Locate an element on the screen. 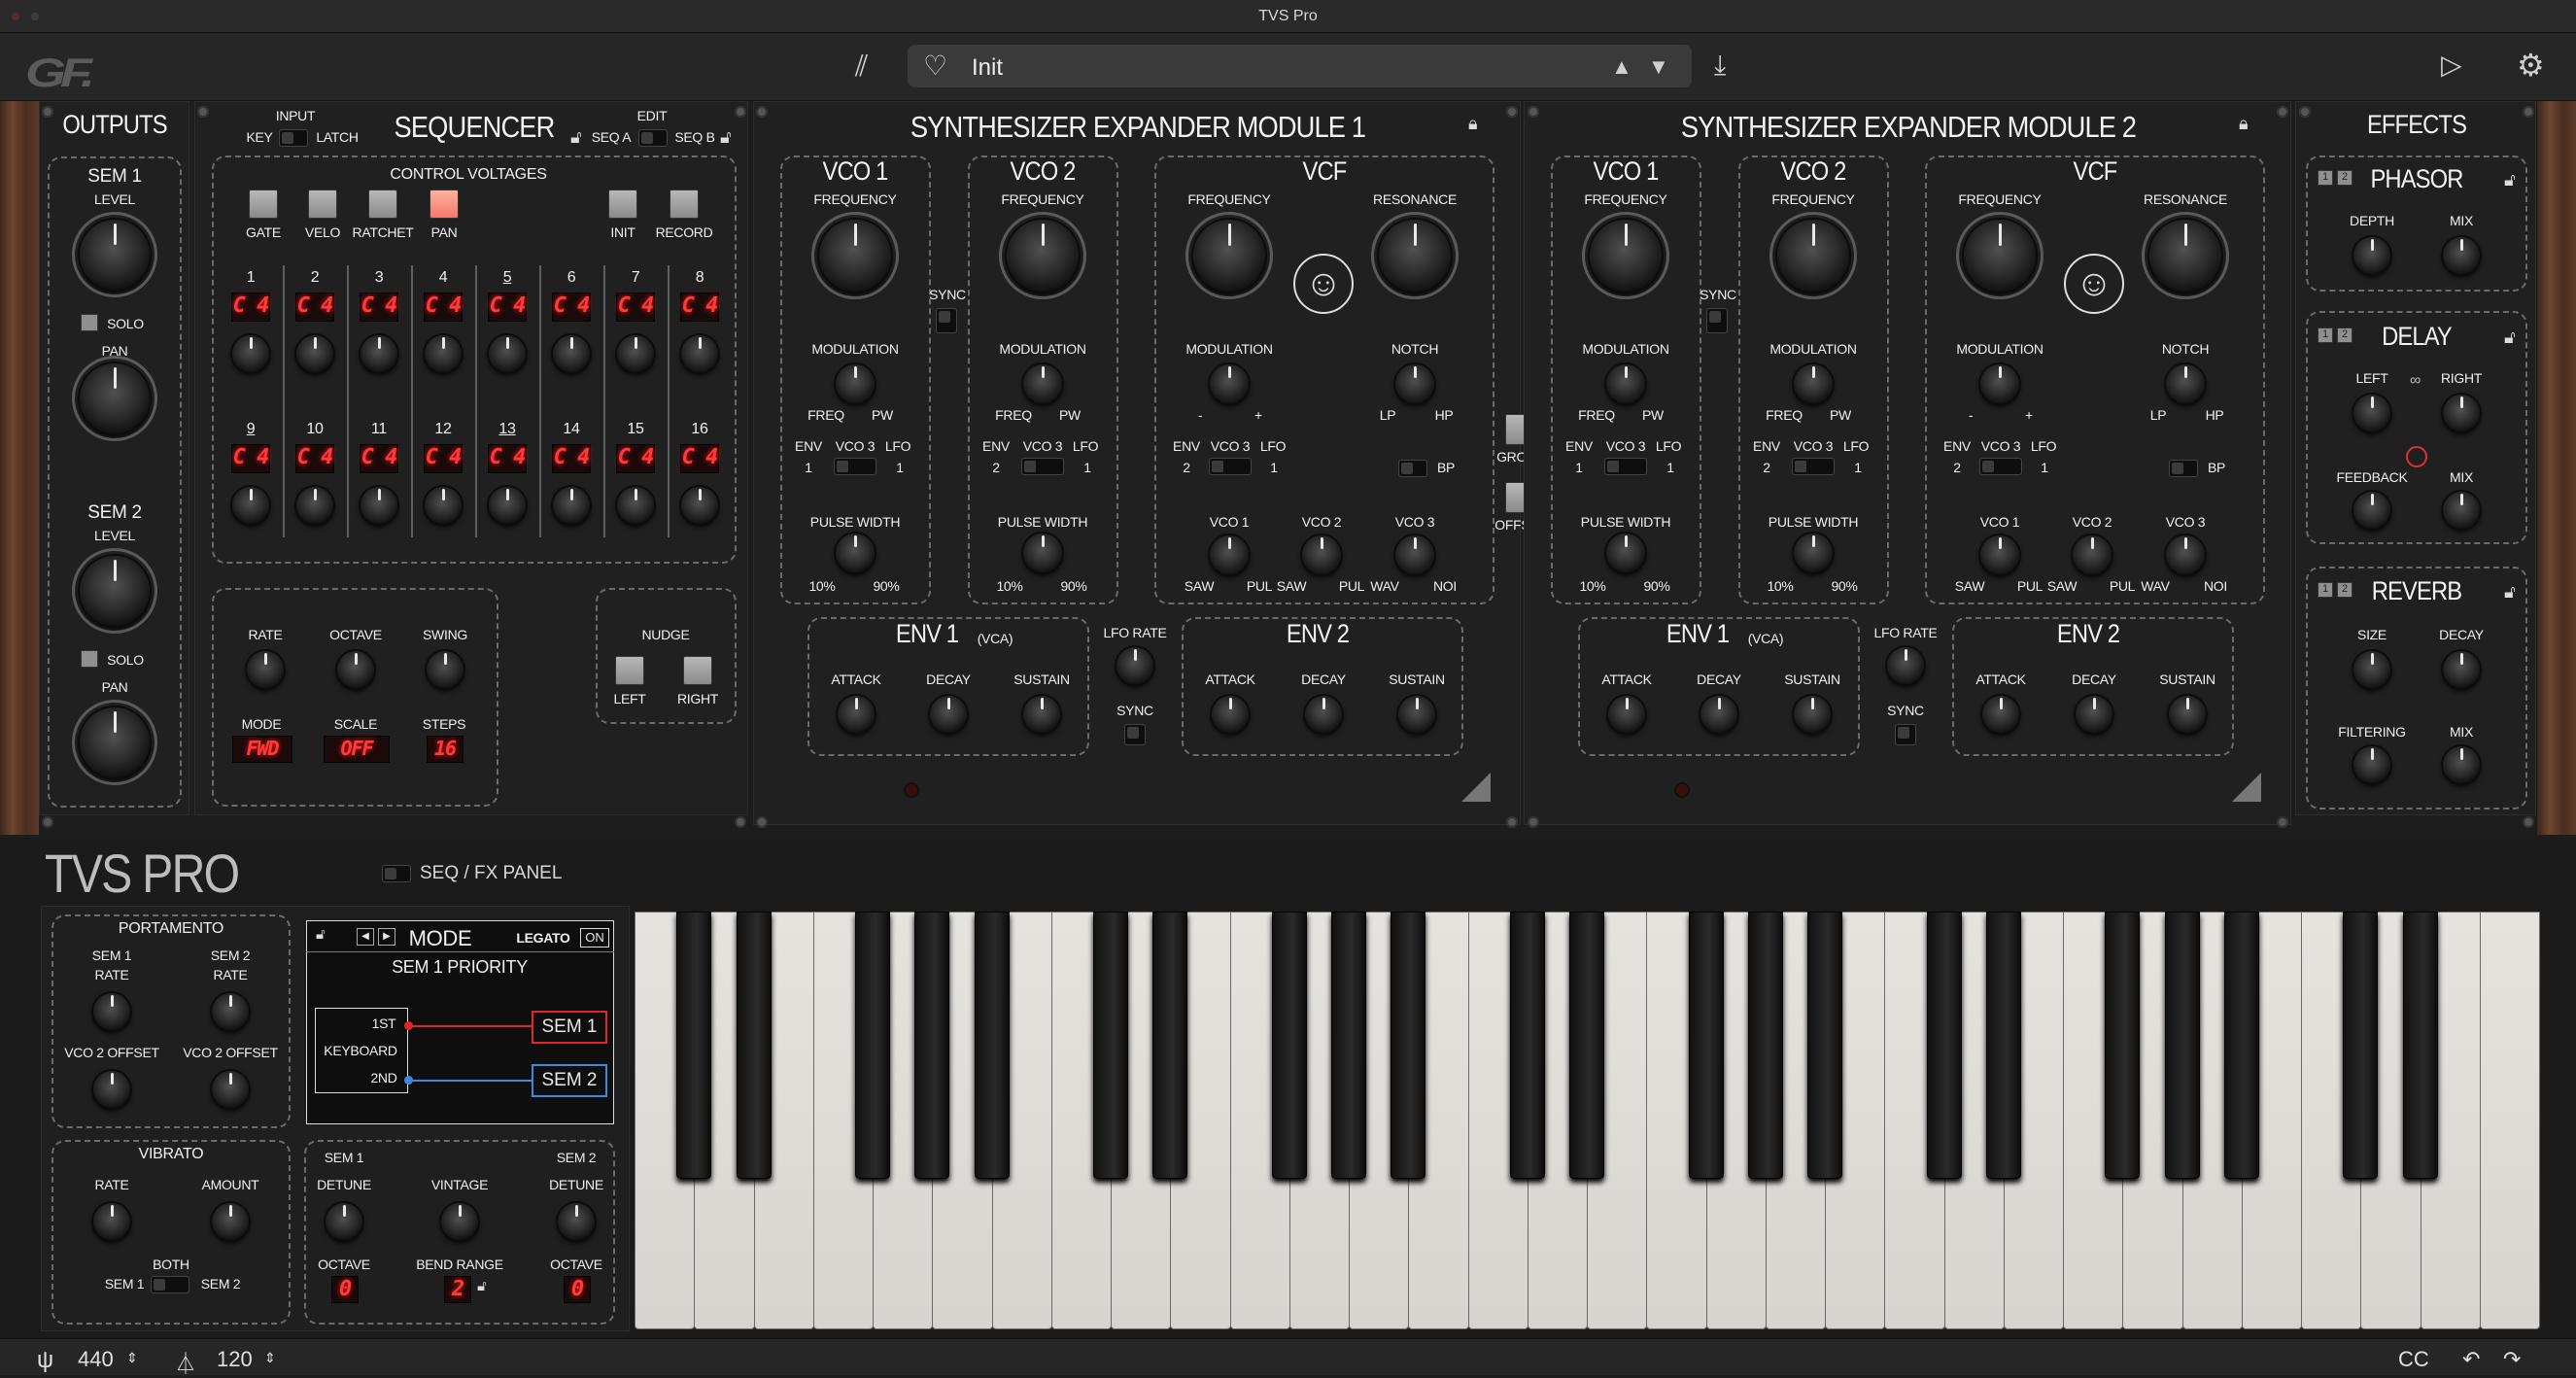 This screenshot has width=2576, height=1378. sem2-route-target: SEM 2 is located at coordinates (569, 1080).